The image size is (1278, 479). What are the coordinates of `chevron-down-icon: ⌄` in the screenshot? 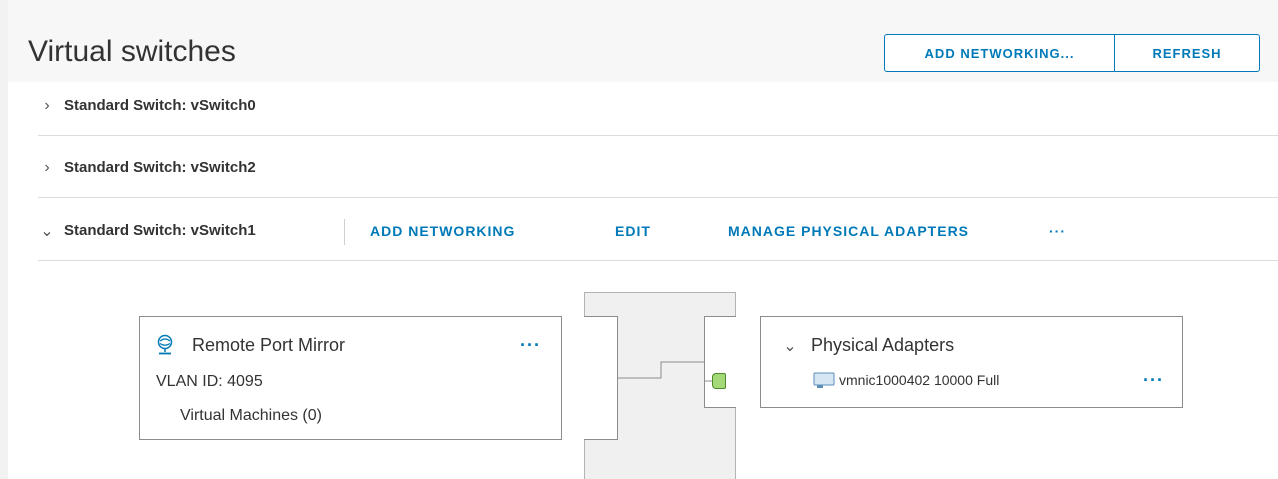 It's located at (790, 346).